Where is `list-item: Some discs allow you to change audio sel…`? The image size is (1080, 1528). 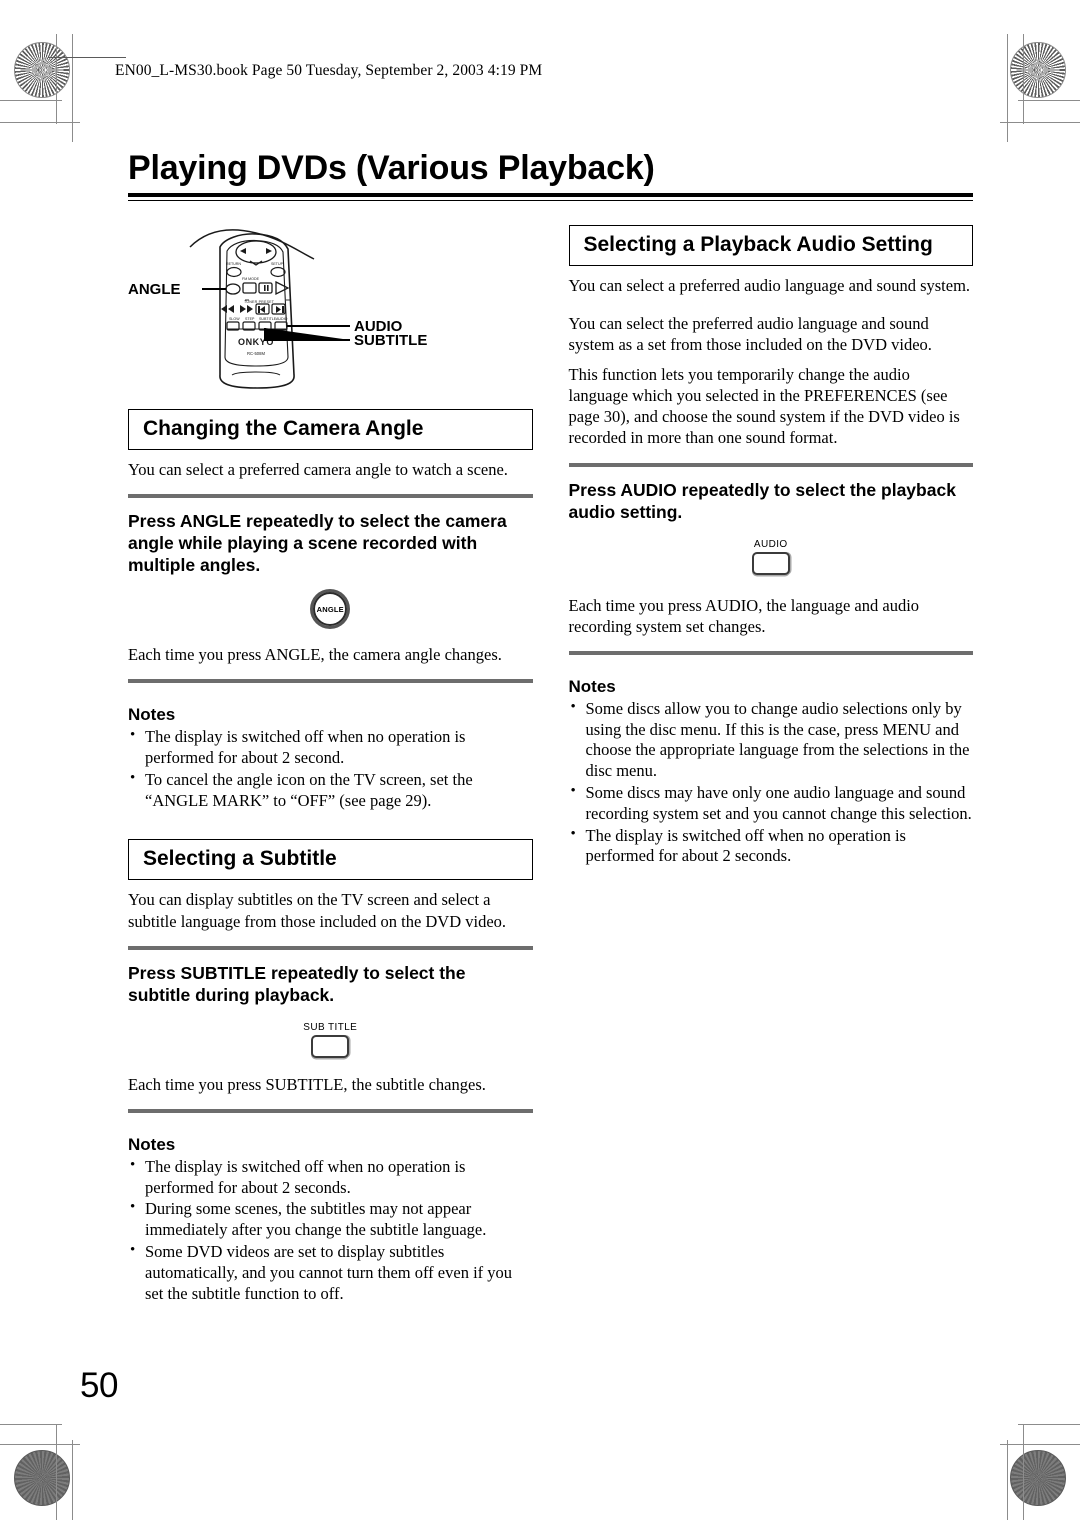
list-item: Some discs allow you to change audio sel… is located at coordinates (771, 740).